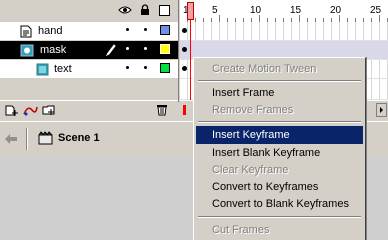 Image resolution: width=388 pixels, height=240 pixels. Describe the element at coordinates (89, 110) in the screenshot. I see `layer-toolbar` at that location.